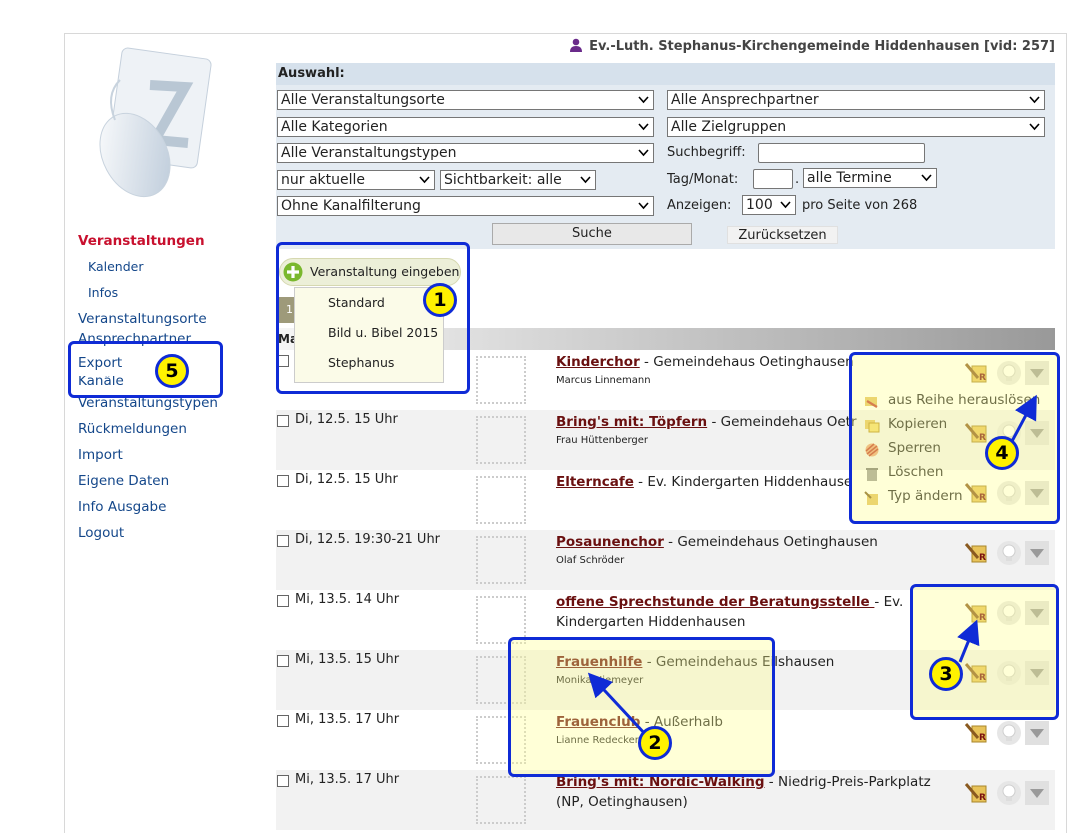  What do you see at coordinates (595, 482) in the screenshot?
I see `event-title-link: Elterncafe` at bounding box center [595, 482].